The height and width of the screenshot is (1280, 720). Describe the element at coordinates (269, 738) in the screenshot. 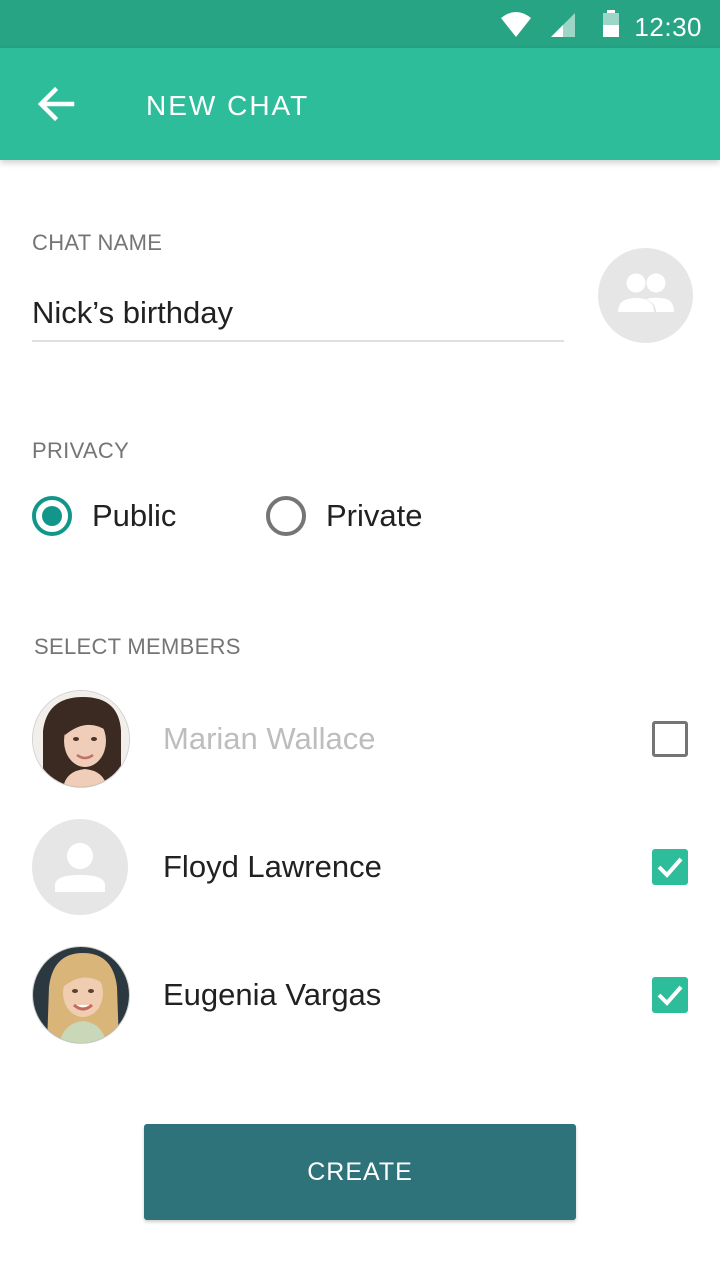

I see `member-name: Marian Wallace` at that location.